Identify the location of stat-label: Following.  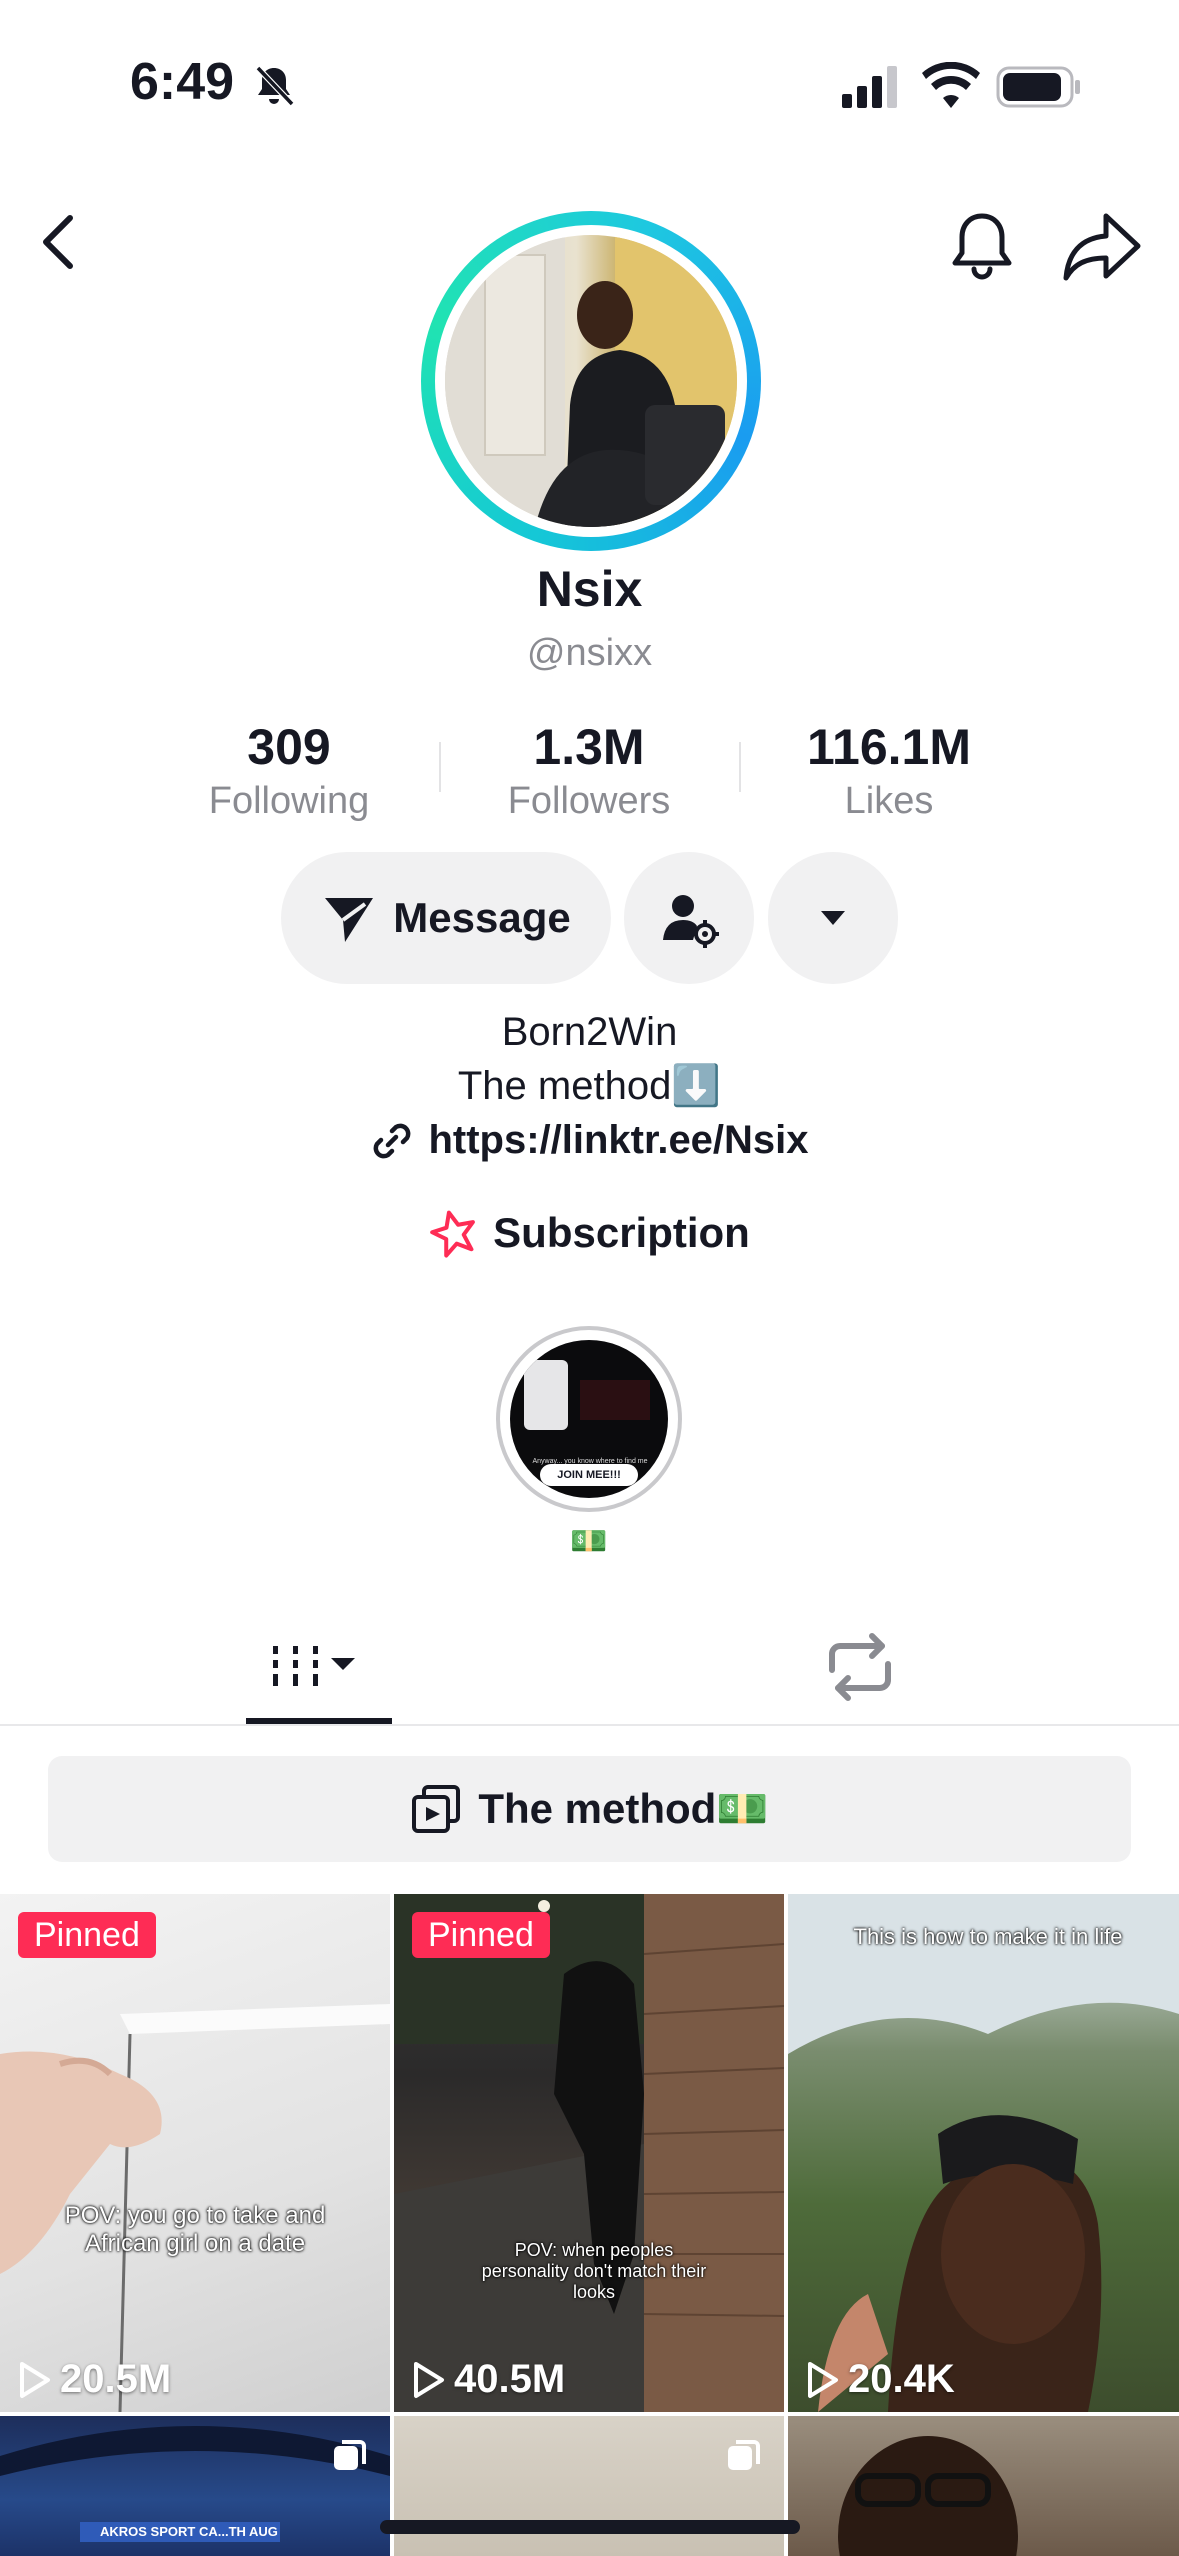
(289, 801).